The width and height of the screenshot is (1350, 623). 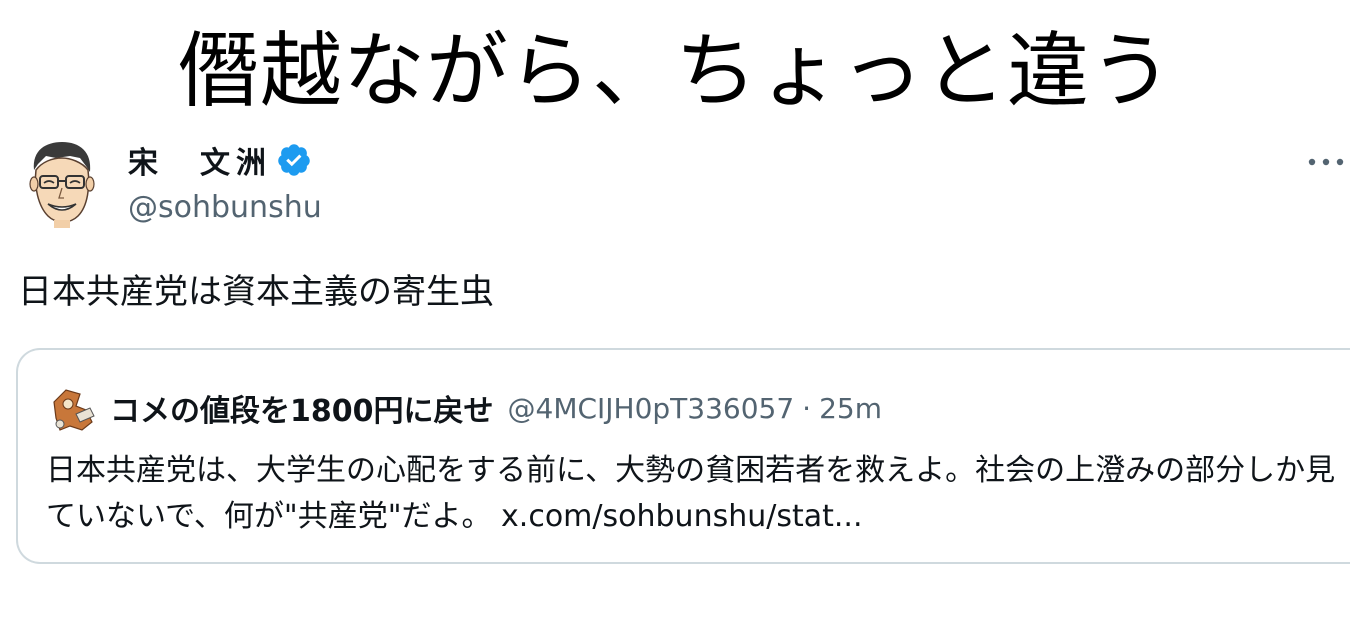 What do you see at coordinates (294, 160) in the screenshot?
I see `verified-badge-icon` at bounding box center [294, 160].